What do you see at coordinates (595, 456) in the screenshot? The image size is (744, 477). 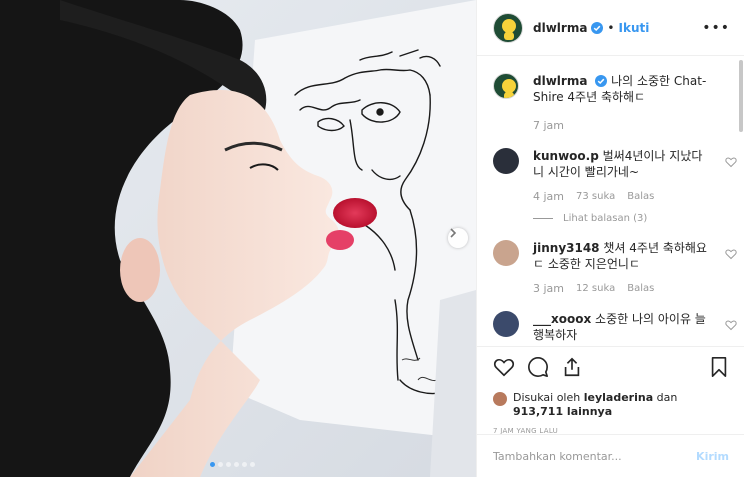 I see `comment-input` at bounding box center [595, 456].